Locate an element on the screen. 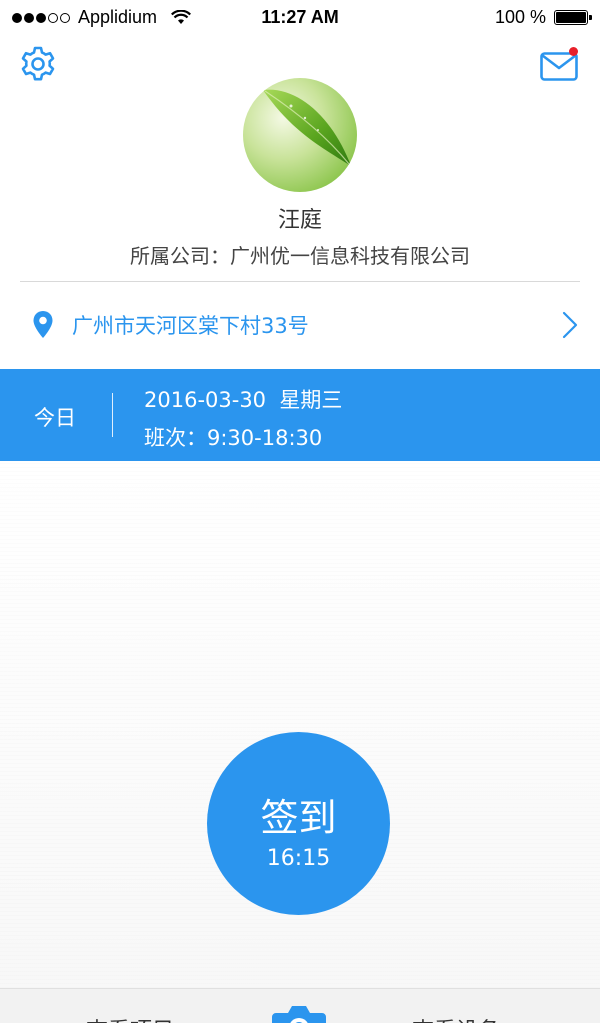  checkin-button: 签到 16:15 is located at coordinates (298, 823).